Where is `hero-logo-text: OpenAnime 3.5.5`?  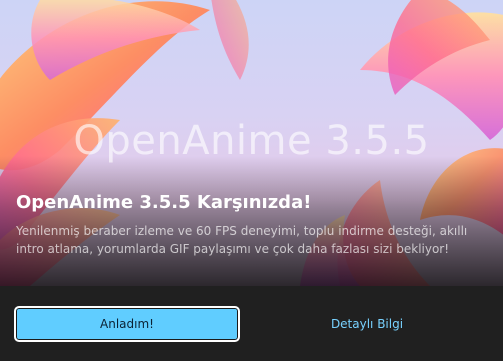 hero-logo-text: OpenAnime 3.5.5 is located at coordinates (251, 141).